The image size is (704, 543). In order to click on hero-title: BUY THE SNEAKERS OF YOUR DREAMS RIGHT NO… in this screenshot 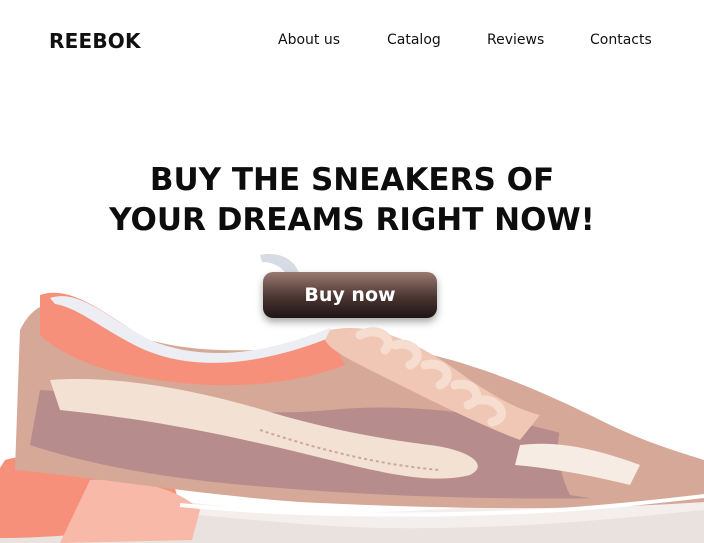, I will do `click(352, 200)`.